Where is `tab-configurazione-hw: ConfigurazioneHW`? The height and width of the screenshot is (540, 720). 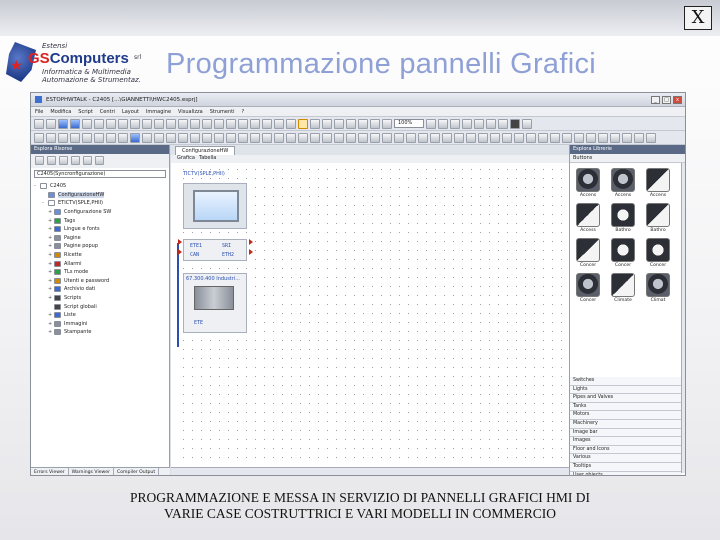
tab-configurazione-hw: ConfigurazioneHW is located at coordinates (205, 150).